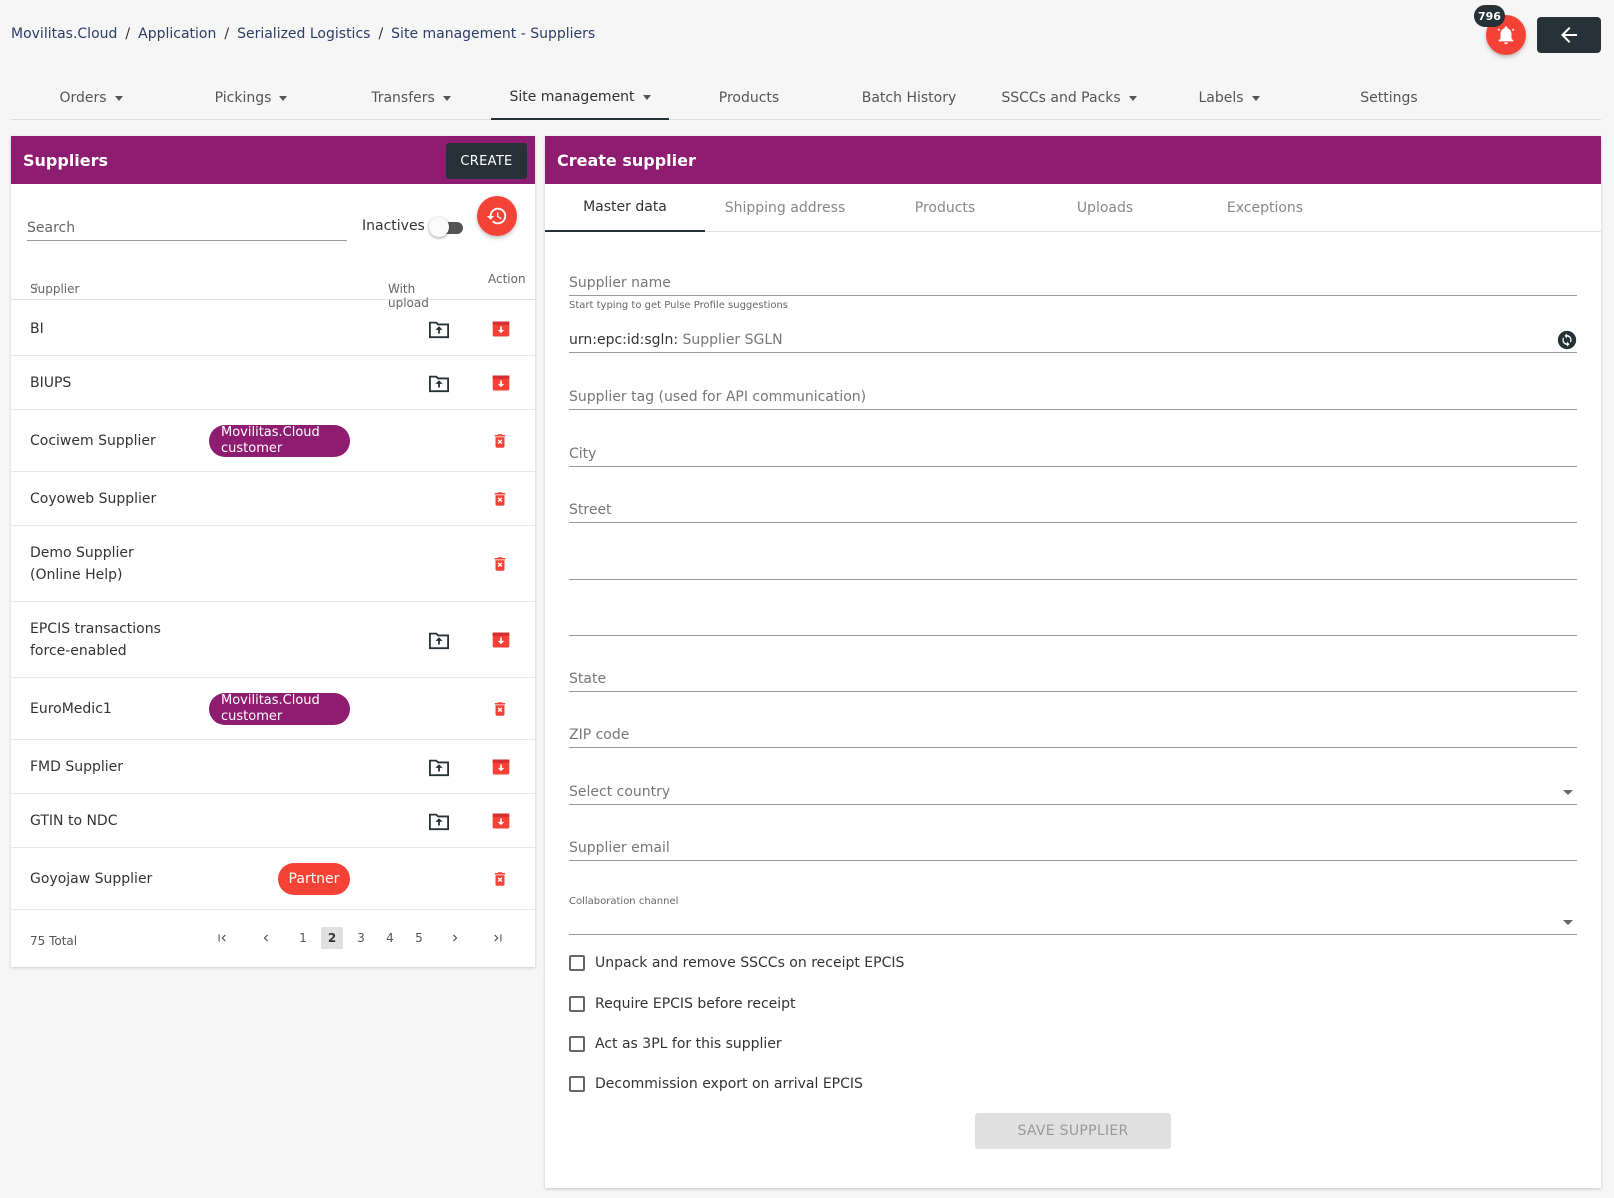 Image resolution: width=1614 pixels, height=1198 pixels. I want to click on supplier-name: Goyojaw Supplier, so click(91, 879).